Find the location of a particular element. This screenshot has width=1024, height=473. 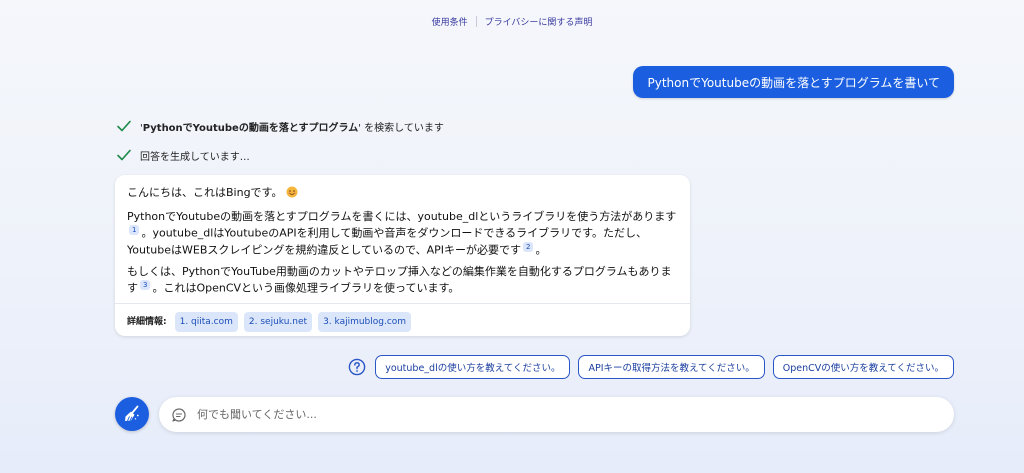

source-chip-2: 2. sejuku.net is located at coordinates (278, 322).